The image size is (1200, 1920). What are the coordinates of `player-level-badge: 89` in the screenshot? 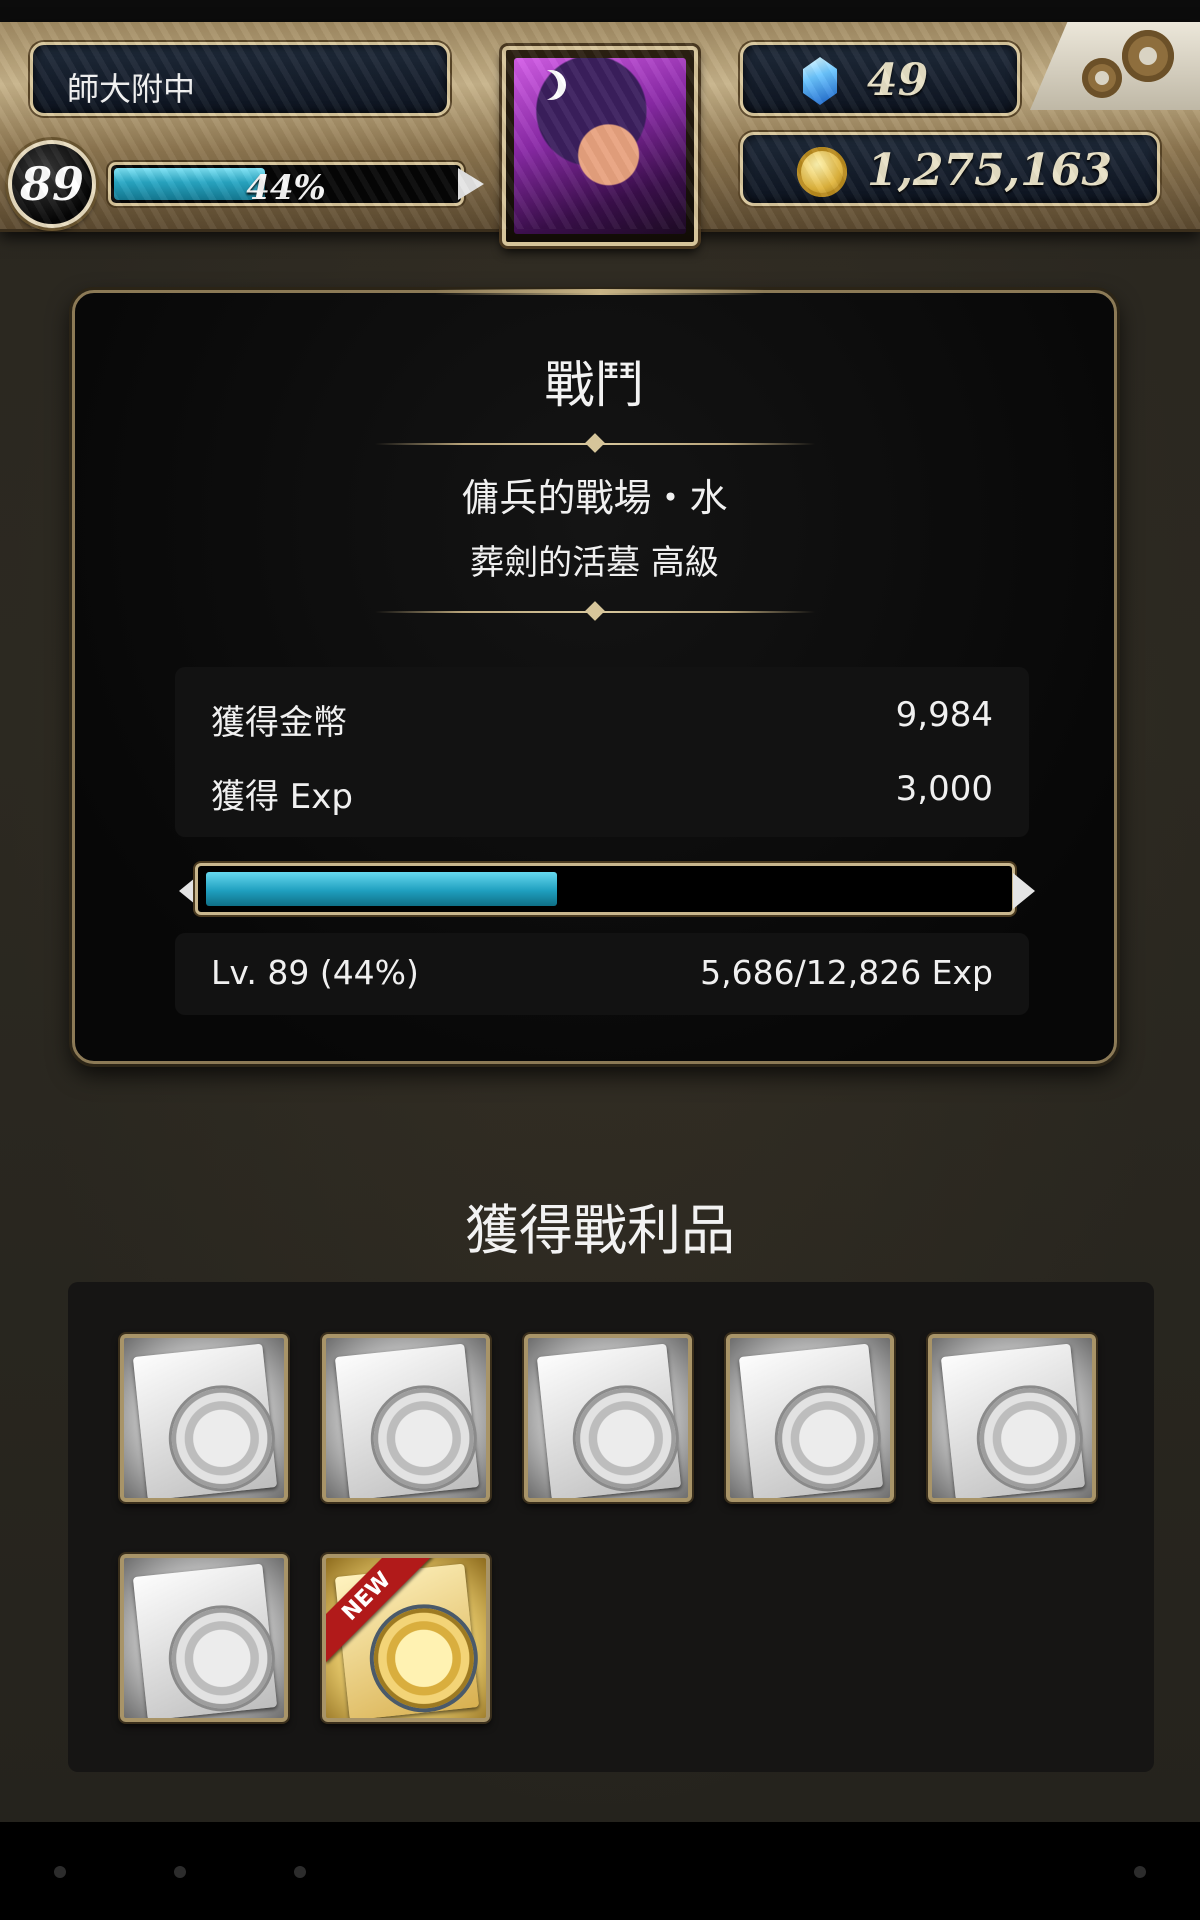 It's located at (52, 184).